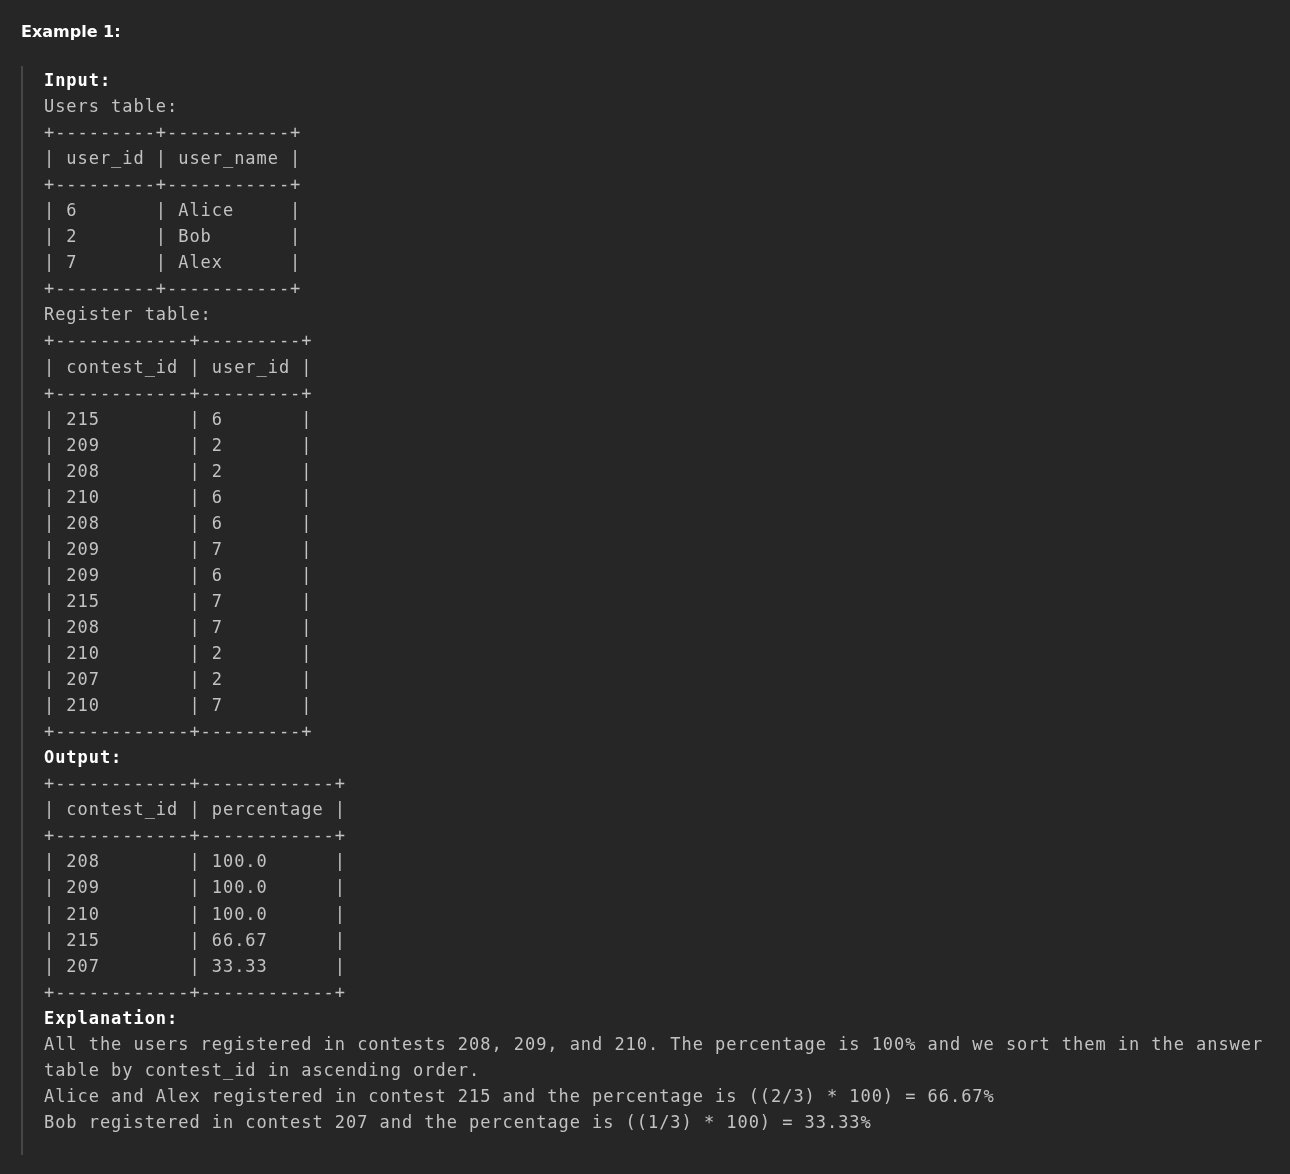 The height and width of the screenshot is (1174, 1290). What do you see at coordinates (178, 627) in the screenshot?
I see `code-line: | 208 | 7 |` at bounding box center [178, 627].